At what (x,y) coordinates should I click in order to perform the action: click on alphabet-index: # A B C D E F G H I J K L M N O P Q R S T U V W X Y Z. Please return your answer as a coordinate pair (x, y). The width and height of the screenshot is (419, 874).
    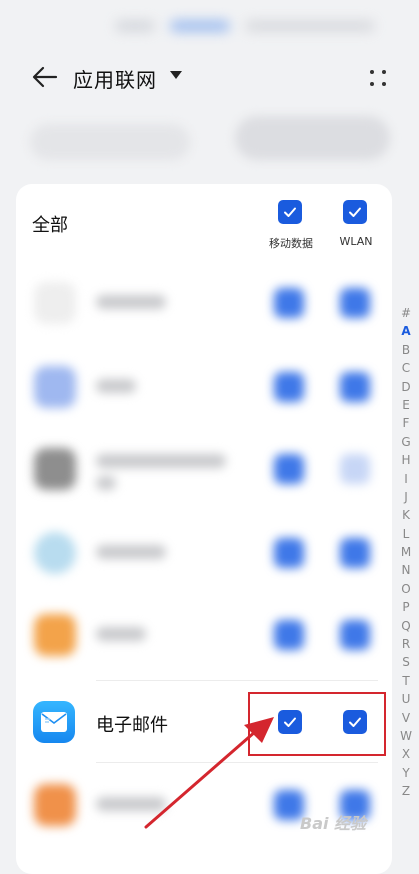
    Looking at the image, I should click on (406, 552).